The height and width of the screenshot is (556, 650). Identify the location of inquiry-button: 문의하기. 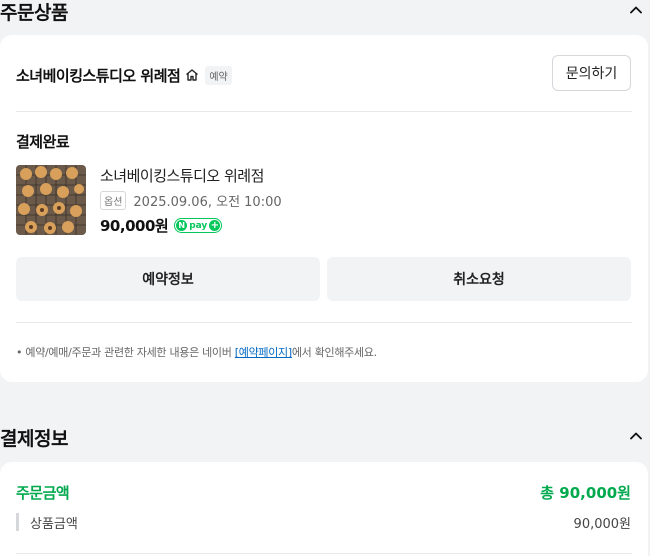
(591, 73).